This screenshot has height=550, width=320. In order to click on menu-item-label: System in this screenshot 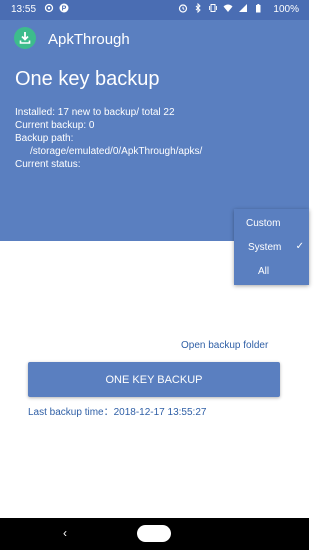, I will do `click(265, 247)`.